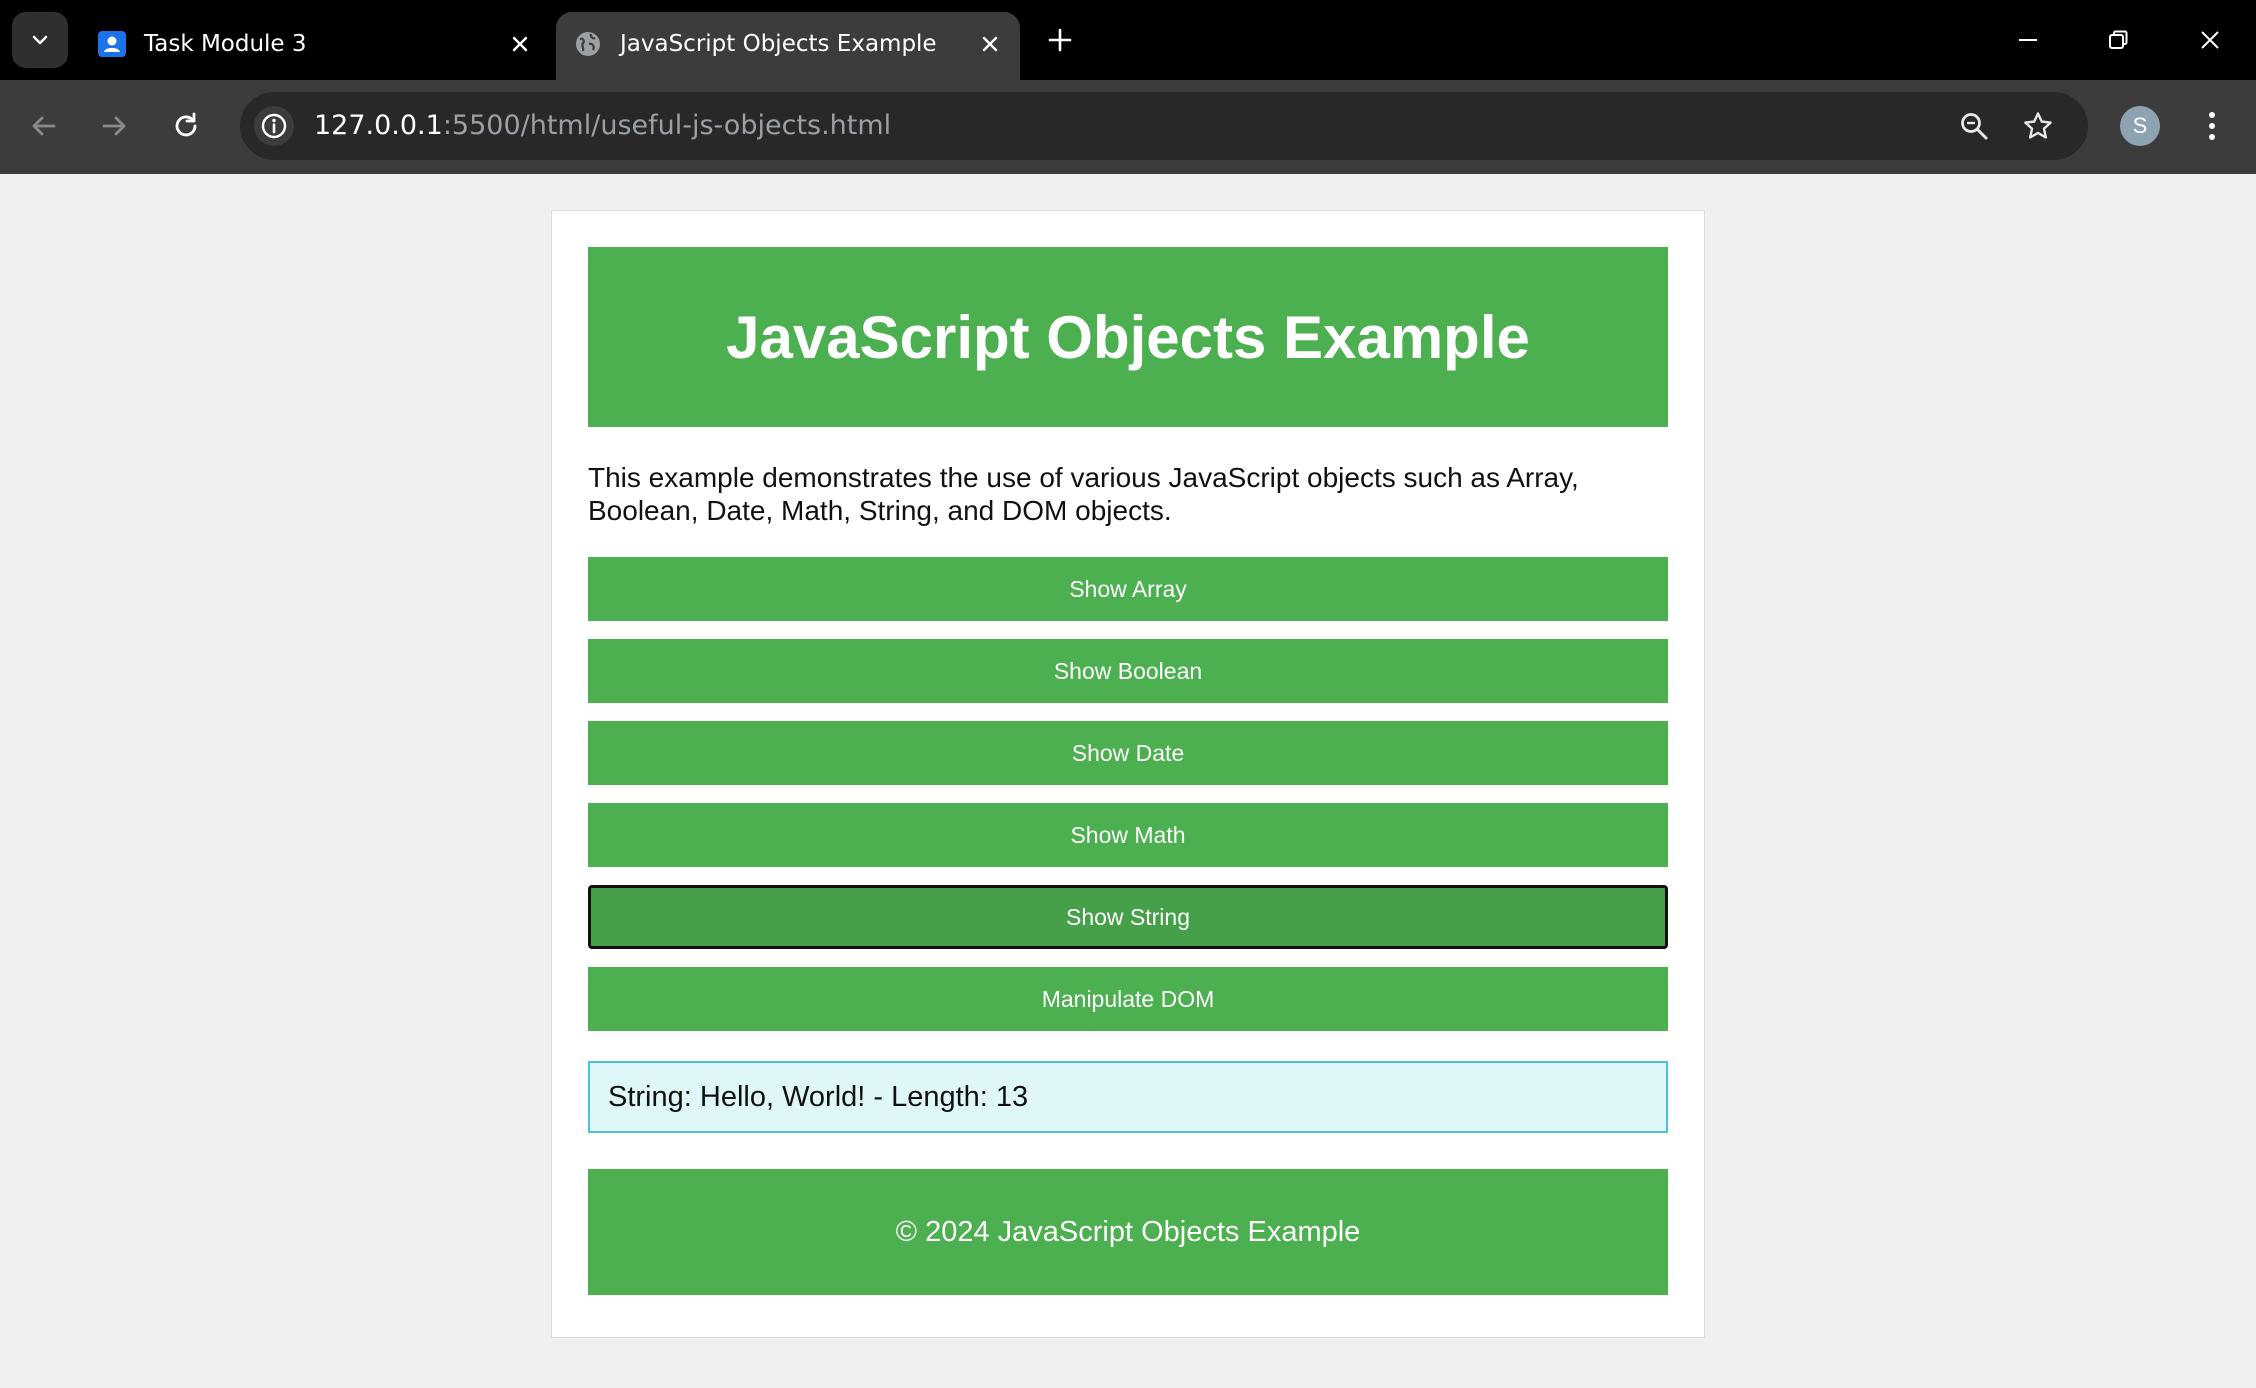 Image resolution: width=2256 pixels, height=1388 pixels. I want to click on browser-titlebar: Task Module 3 JavaScript Objects Example, so click(1128, 40).